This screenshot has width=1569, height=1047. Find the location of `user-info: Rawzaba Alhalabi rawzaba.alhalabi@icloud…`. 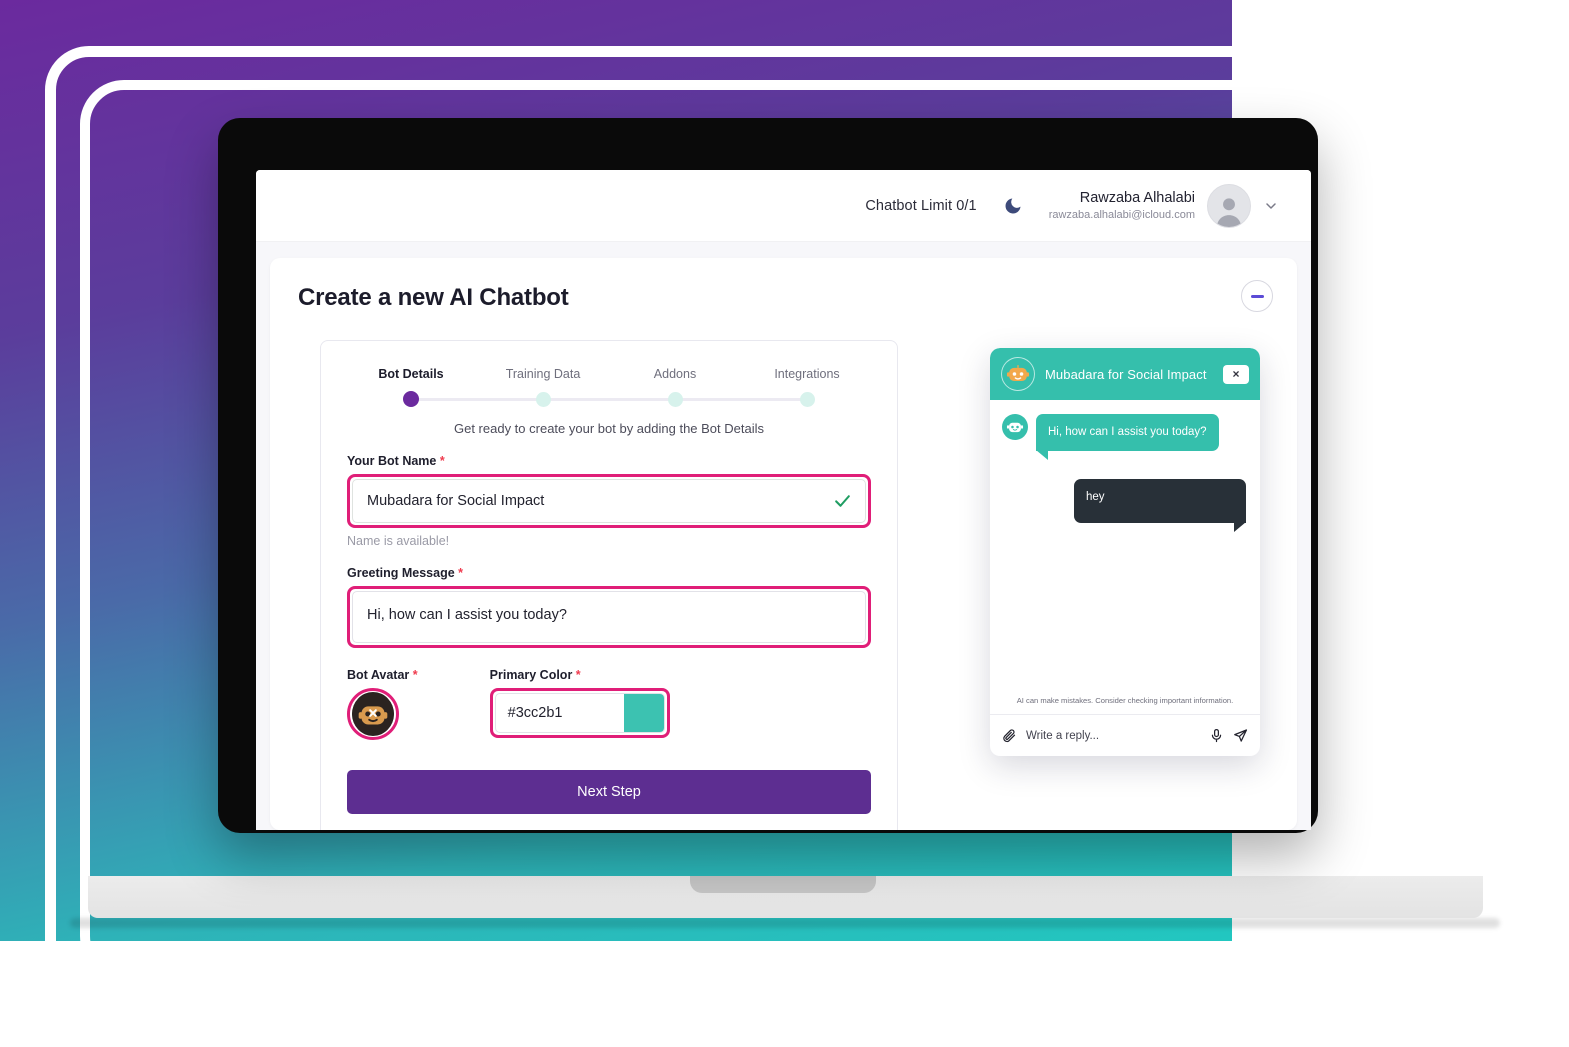

user-info: Rawzaba Alhalabi rawzaba.alhalabi@icloud… is located at coordinates (1122, 206).